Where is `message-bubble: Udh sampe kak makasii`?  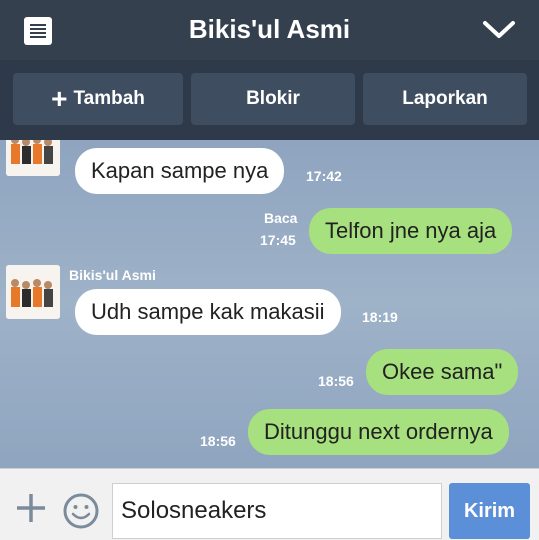 message-bubble: Udh sampe kak makasii is located at coordinates (208, 312).